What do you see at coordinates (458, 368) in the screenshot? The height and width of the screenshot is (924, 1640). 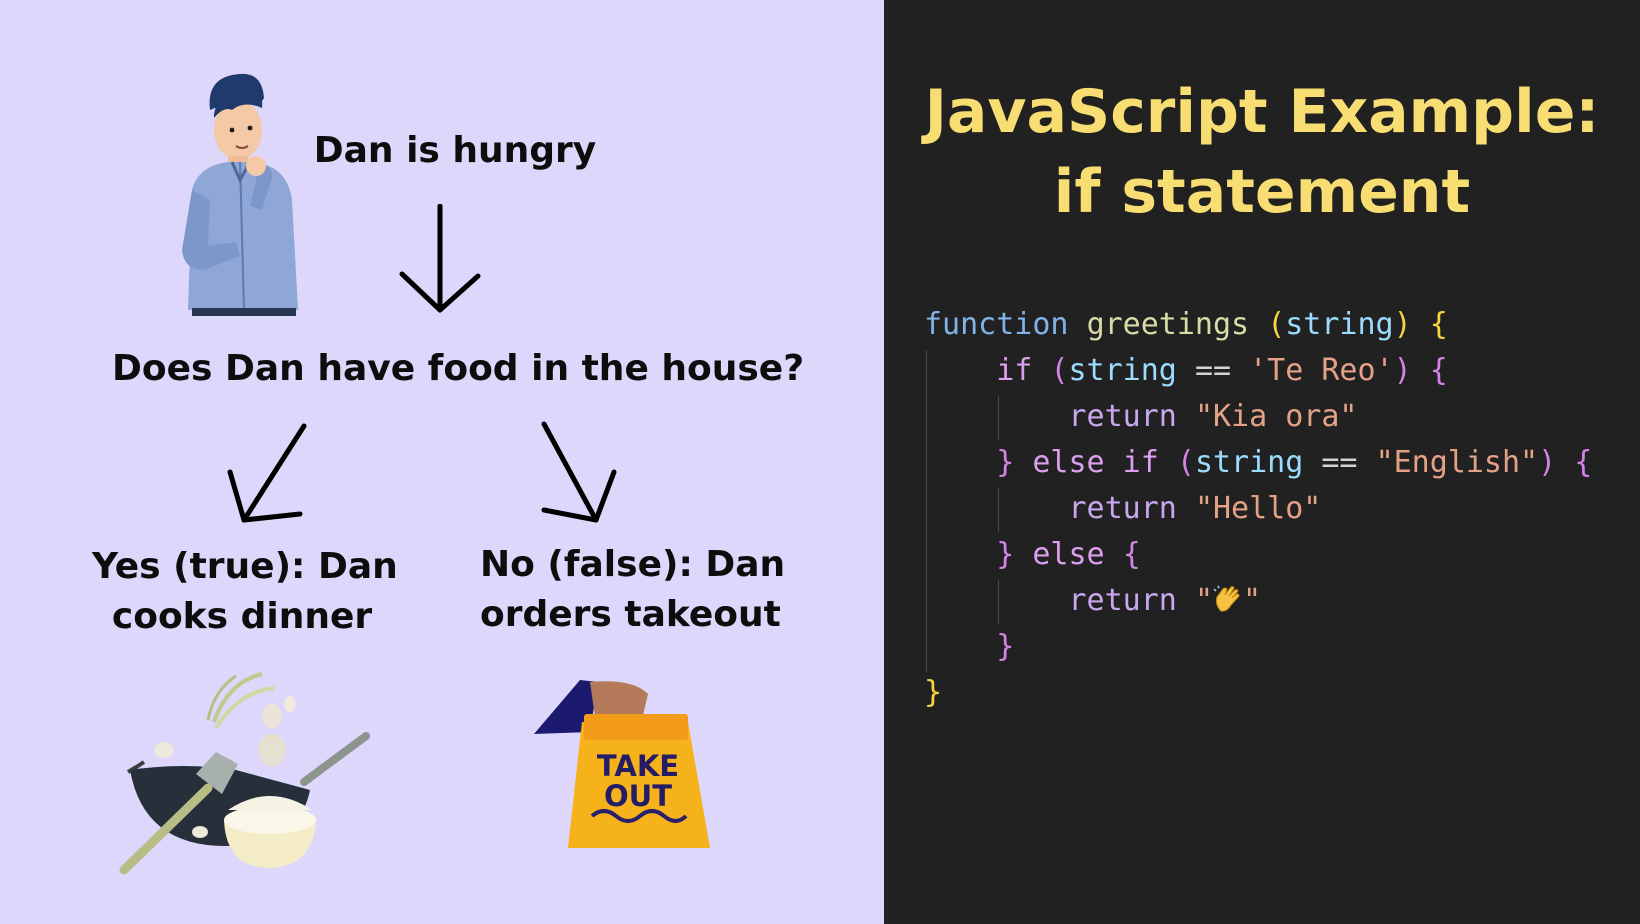 I see `node-question: Does Dan have food in the house?` at bounding box center [458, 368].